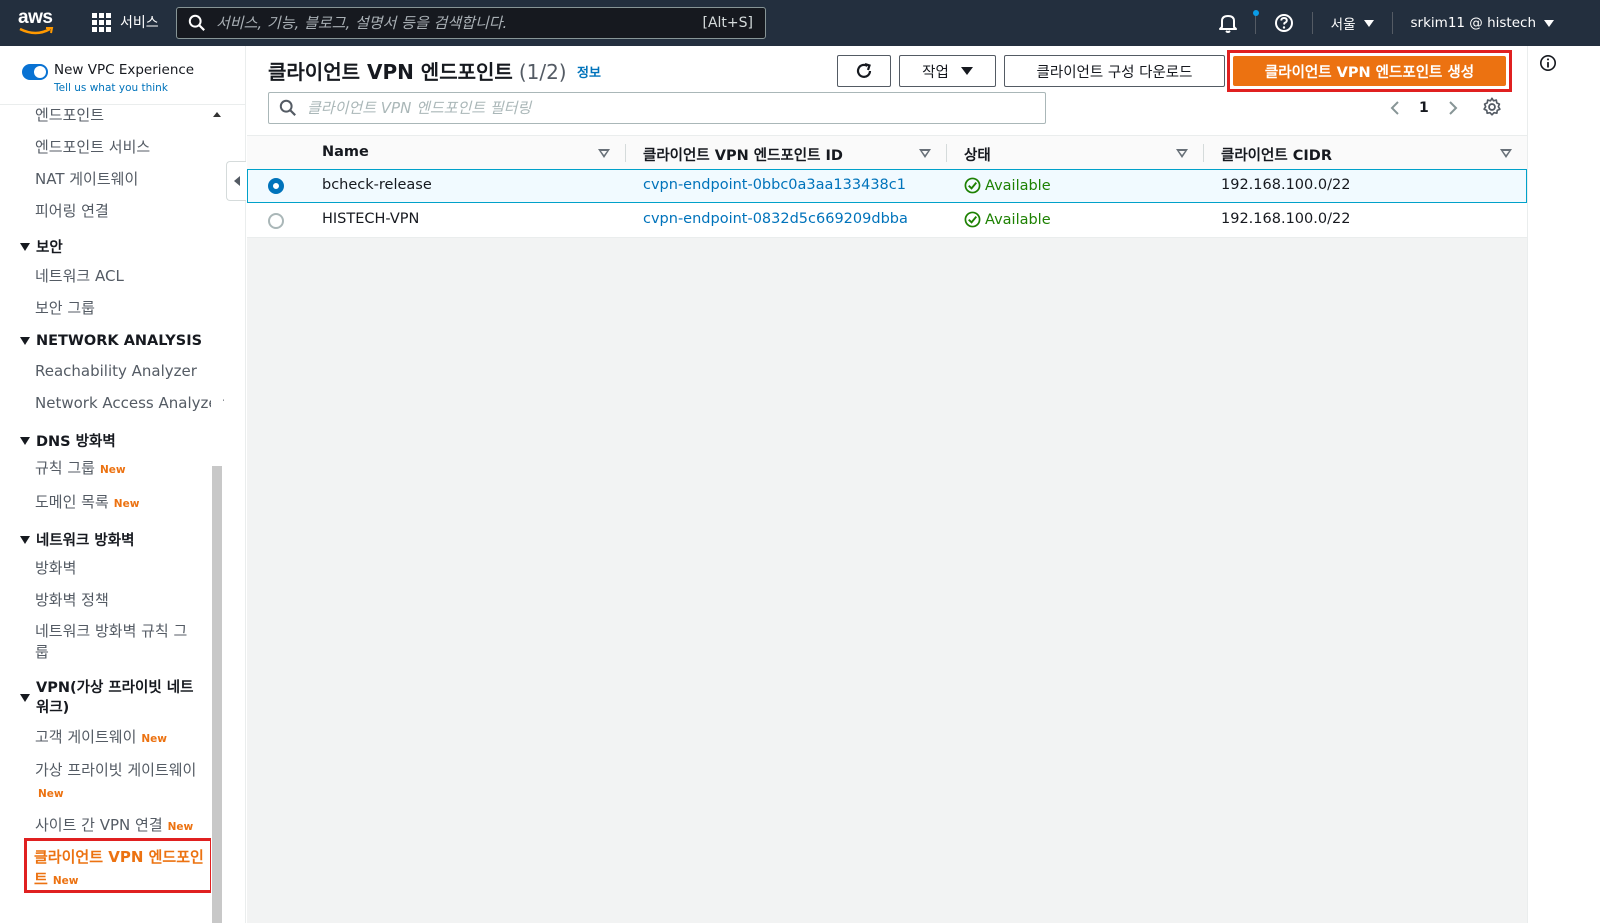 The width and height of the screenshot is (1600, 923). I want to click on sidebar-item-endpoints: 엔드포인트, so click(69, 114).